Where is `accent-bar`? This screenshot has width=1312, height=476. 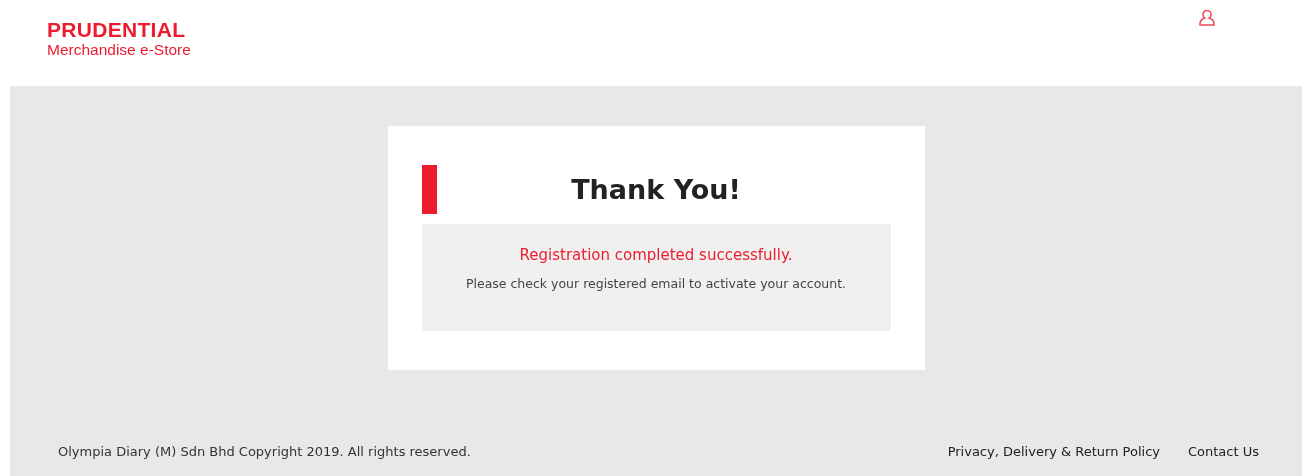
accent-bar is located at coordinates (429, 189).